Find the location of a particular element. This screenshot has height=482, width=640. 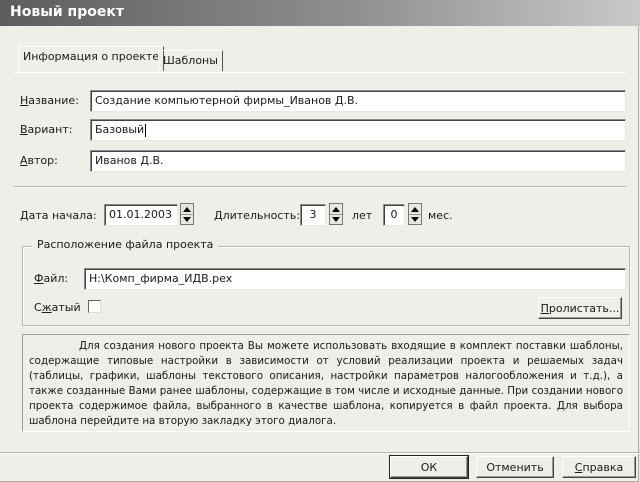

cancel-button: Отменить is located at coordinates (515, 467).